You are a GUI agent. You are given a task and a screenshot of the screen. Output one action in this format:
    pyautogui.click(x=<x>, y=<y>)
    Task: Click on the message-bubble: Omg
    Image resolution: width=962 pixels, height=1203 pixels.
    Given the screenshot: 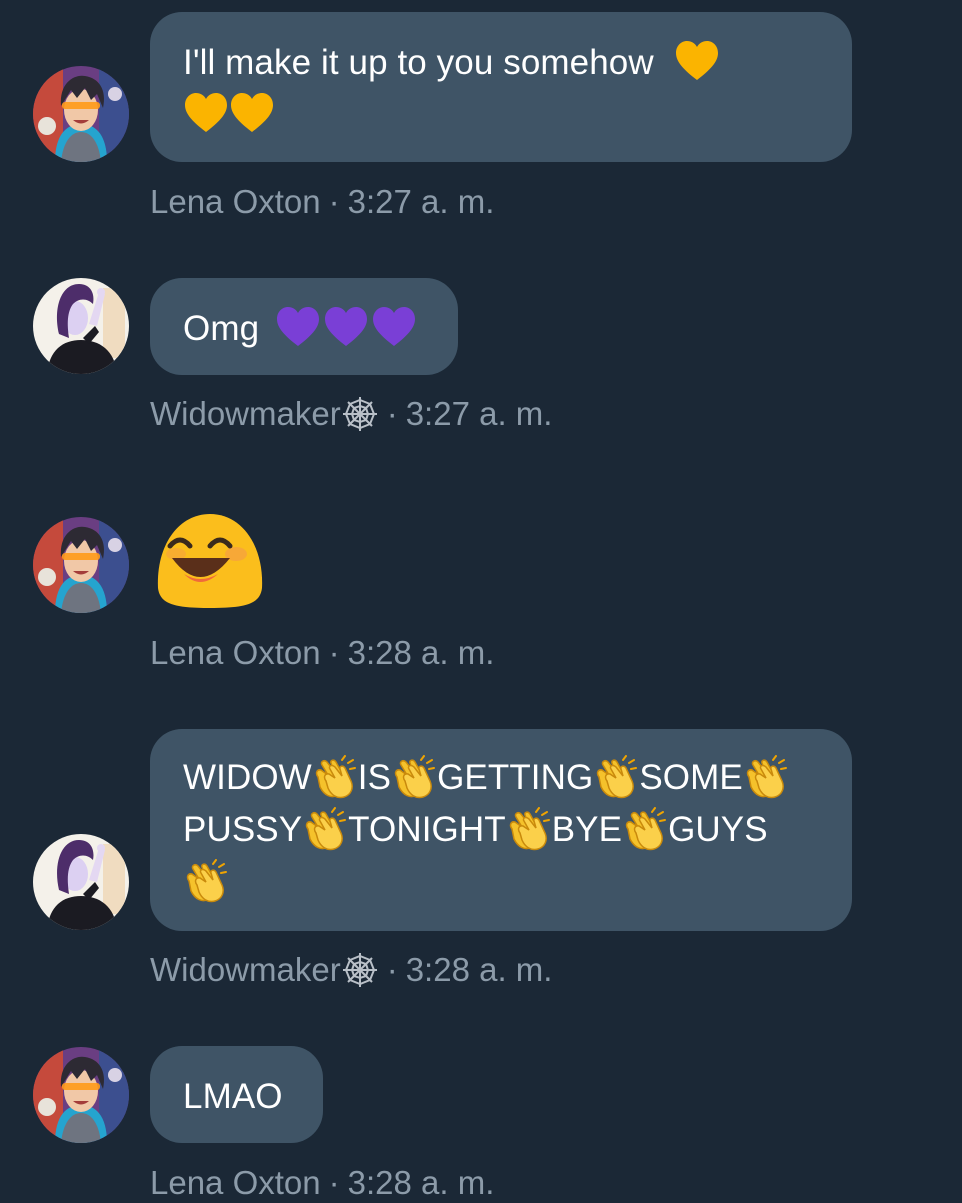 What is the action you would take?
    pyautogui.click(x=304, y=326)
    